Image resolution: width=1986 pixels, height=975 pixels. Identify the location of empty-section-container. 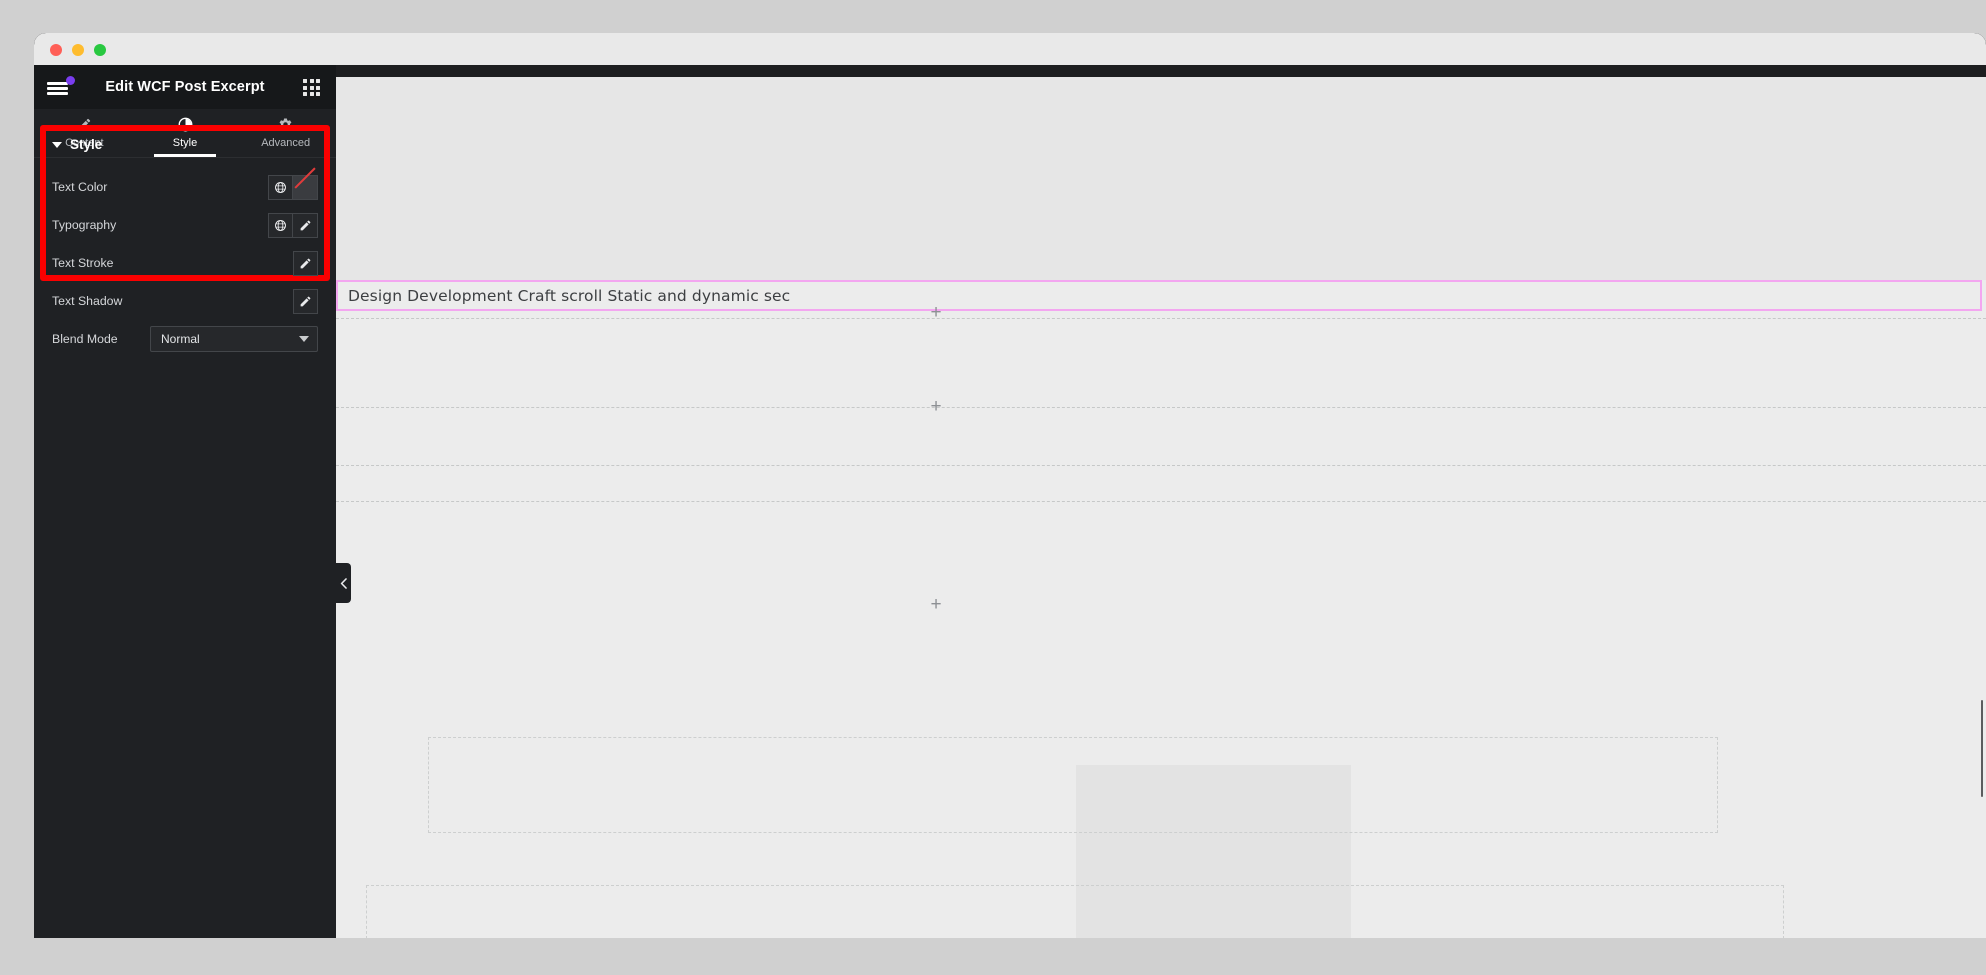
(1073, 785).